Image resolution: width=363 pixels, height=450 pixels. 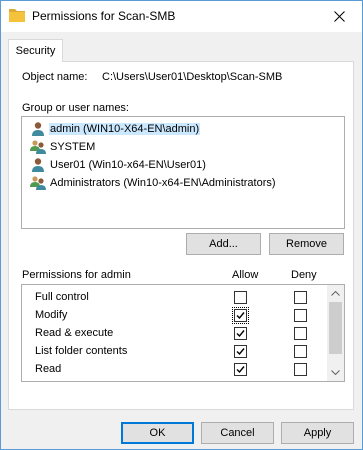 I want to click on scroll-down-button, so click(x=335, y=372).